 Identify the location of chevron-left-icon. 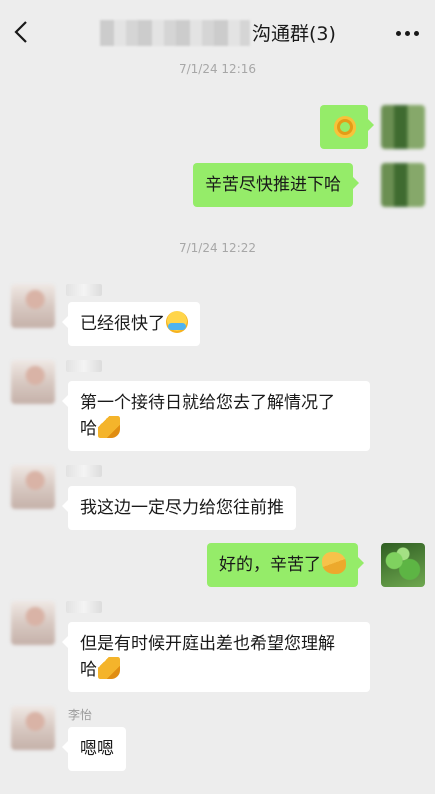
(22, 32).